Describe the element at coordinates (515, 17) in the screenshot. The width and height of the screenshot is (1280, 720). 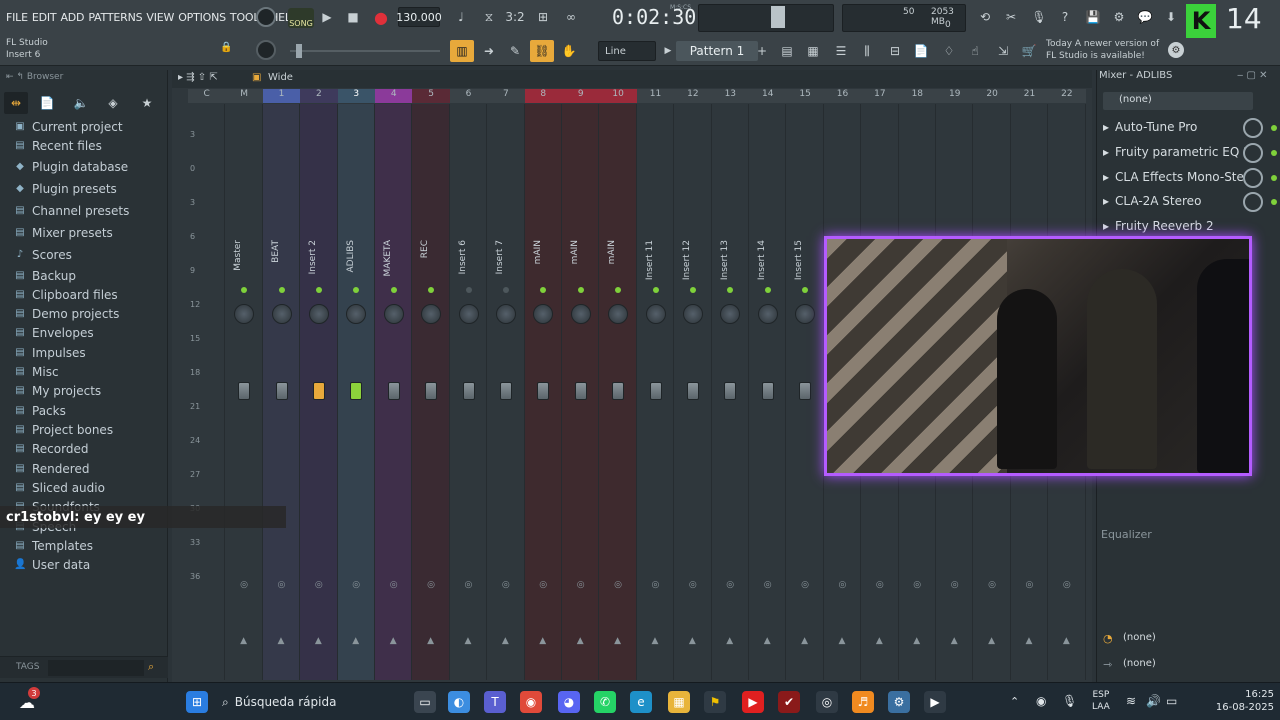
I see `countdown-icon: 3:2` at that location.